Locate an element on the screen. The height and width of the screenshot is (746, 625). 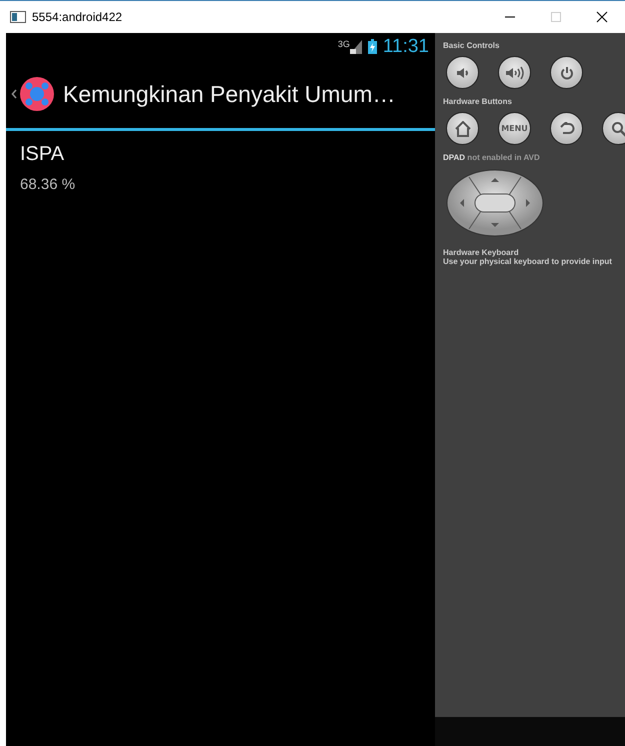
battery-icon is located at coordinates (372, 46).